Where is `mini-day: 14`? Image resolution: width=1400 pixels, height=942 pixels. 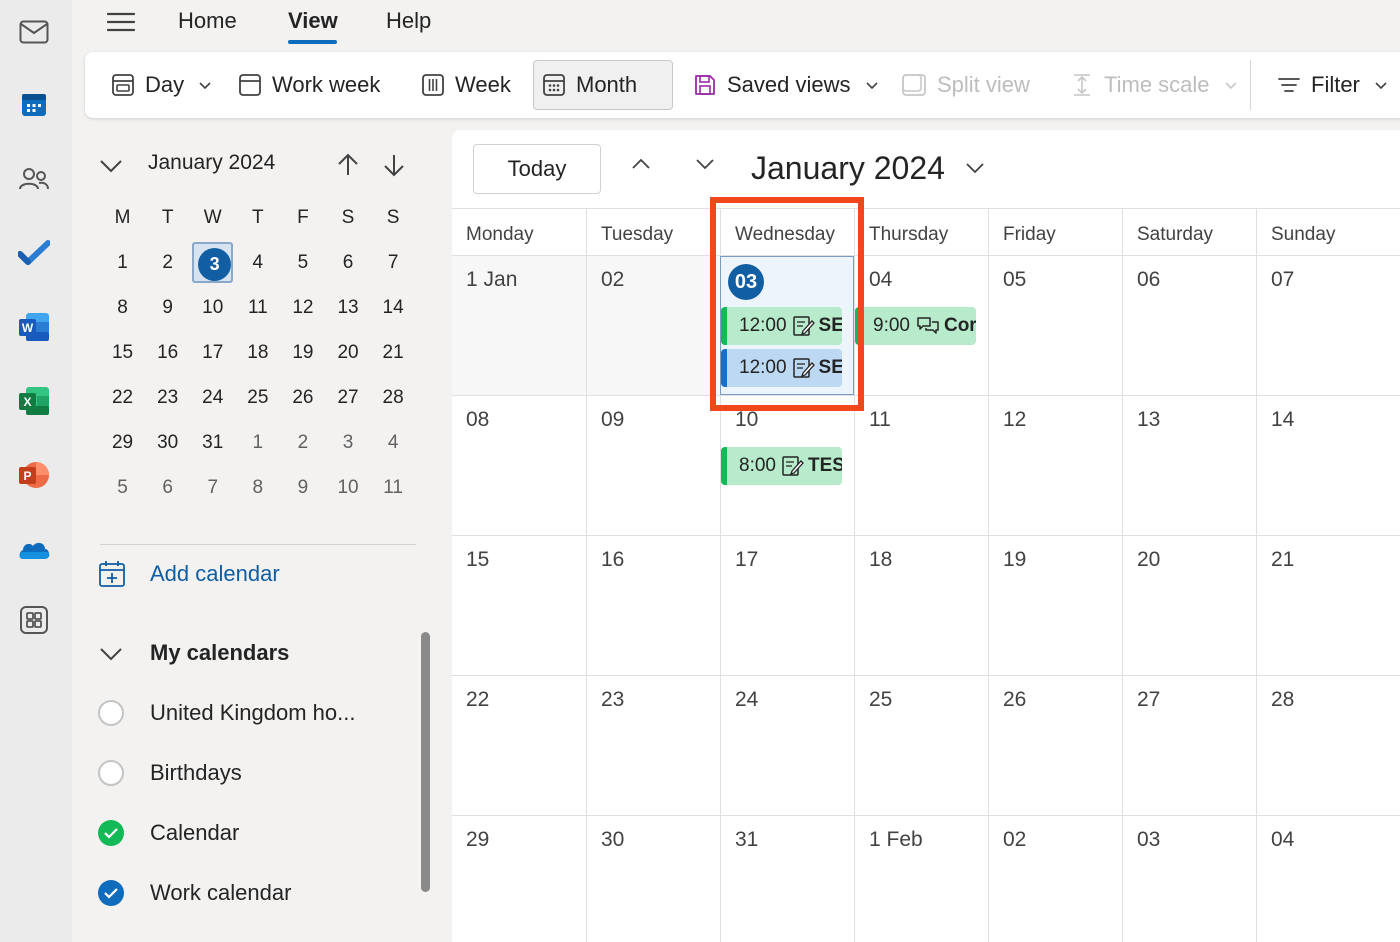 mini-day: 14 is located at coordinates (393, 307).